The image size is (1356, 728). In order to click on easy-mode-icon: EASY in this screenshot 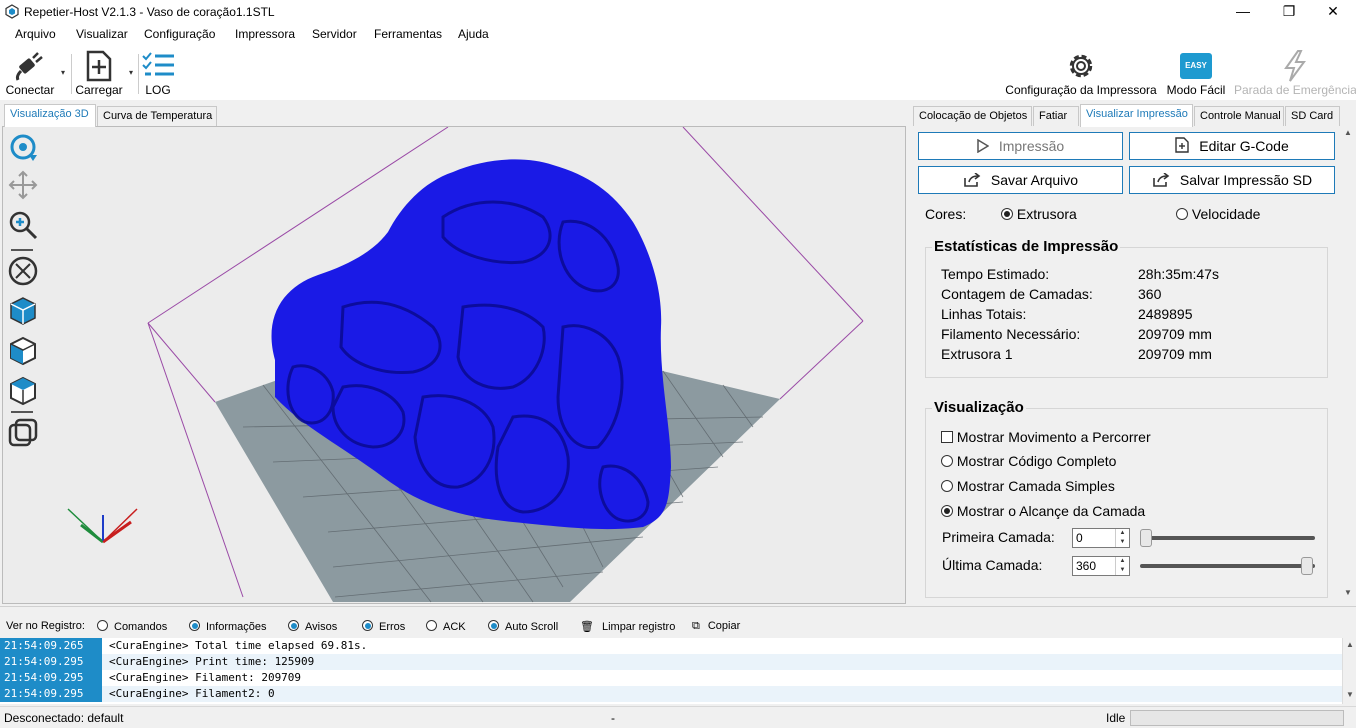, I will do `click(1196, 66)`.